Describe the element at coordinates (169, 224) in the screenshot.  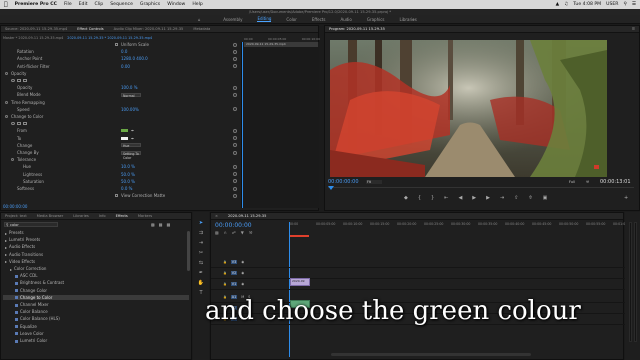
I see `yuv-icon: ▩` at that location.